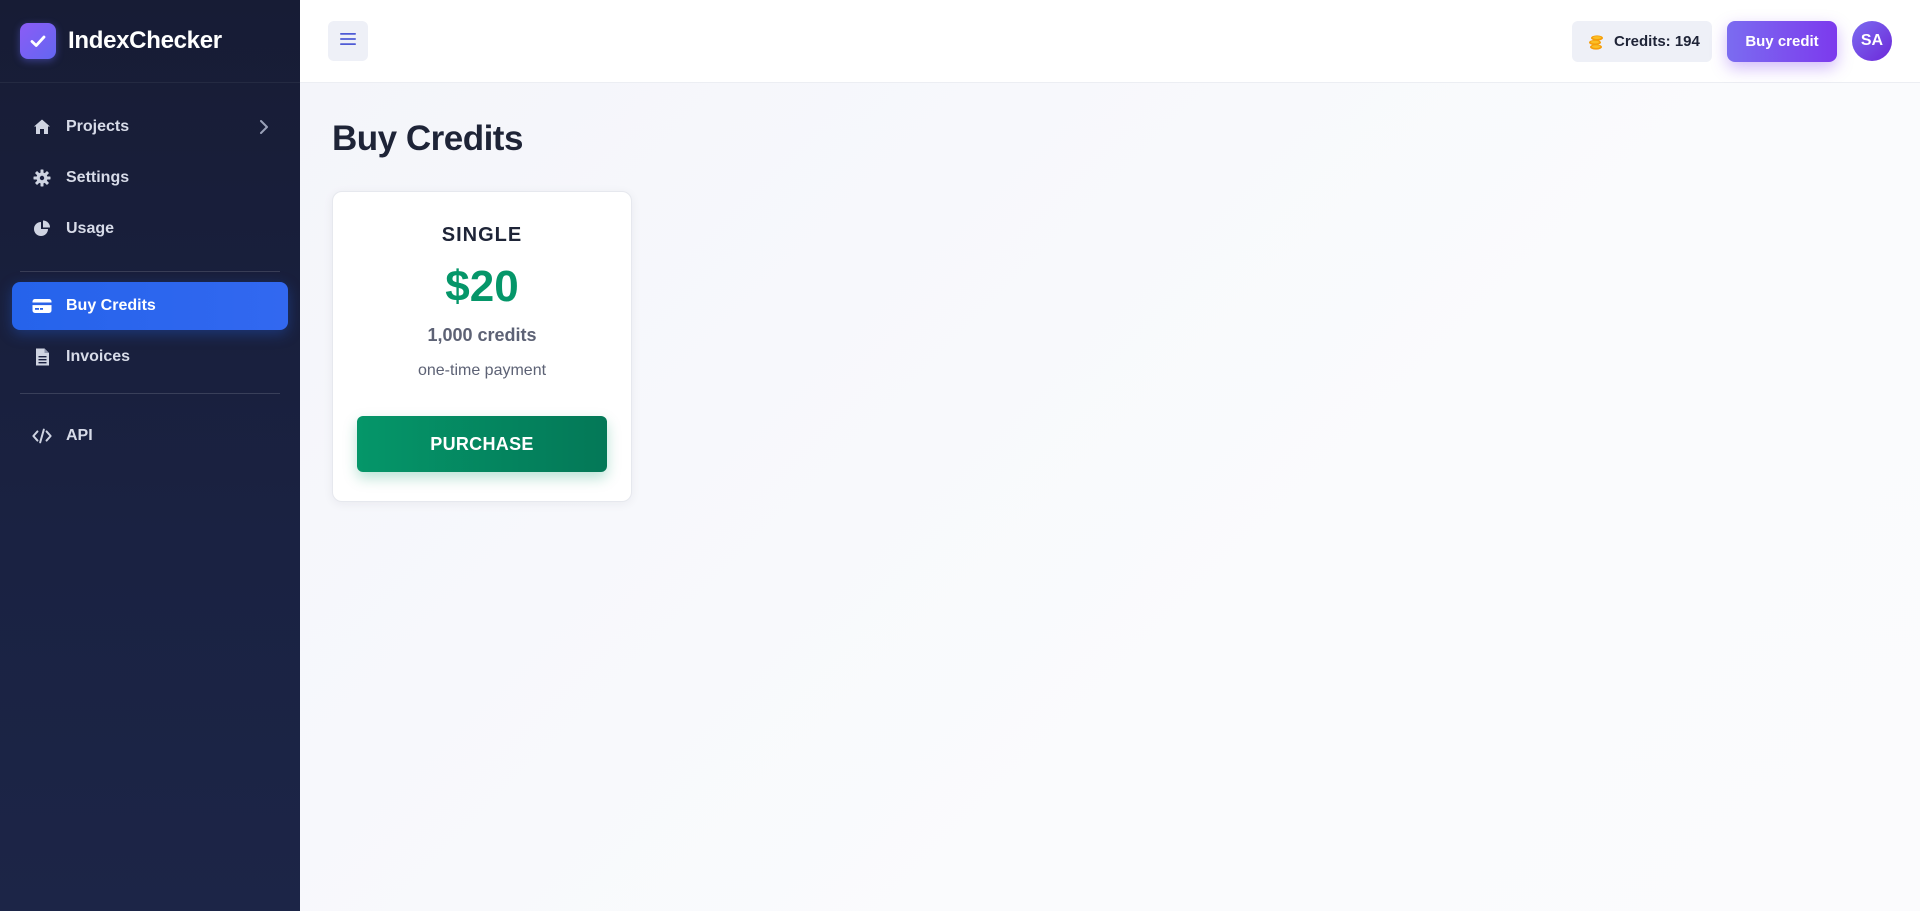  I want to click on invoice-icon, so click(42, 357).